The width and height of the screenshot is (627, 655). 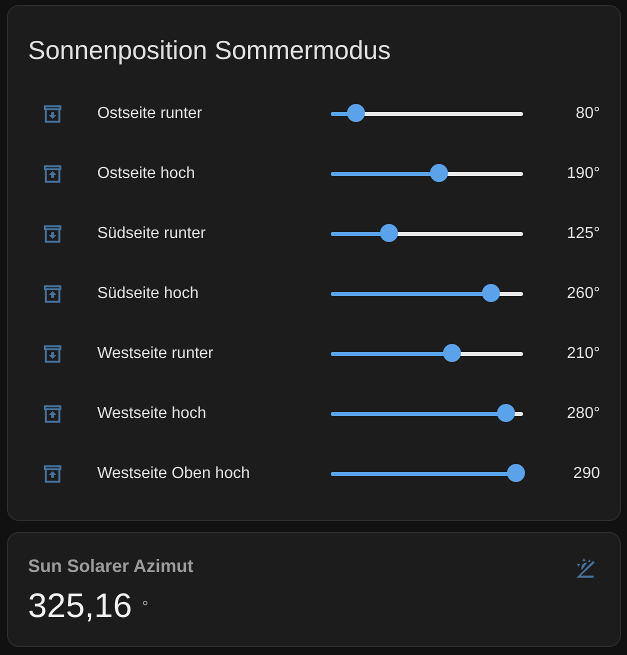 I want to click on sensor-value: 325,16, so click(x=80, y=606).